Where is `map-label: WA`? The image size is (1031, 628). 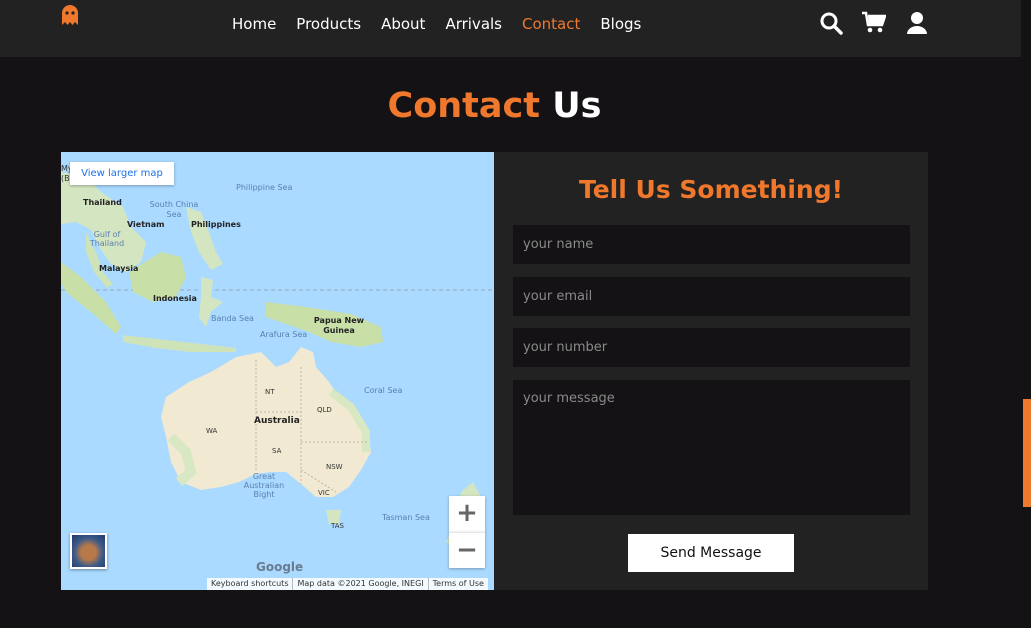
map-label: WA is located at coordinates (212, 431).